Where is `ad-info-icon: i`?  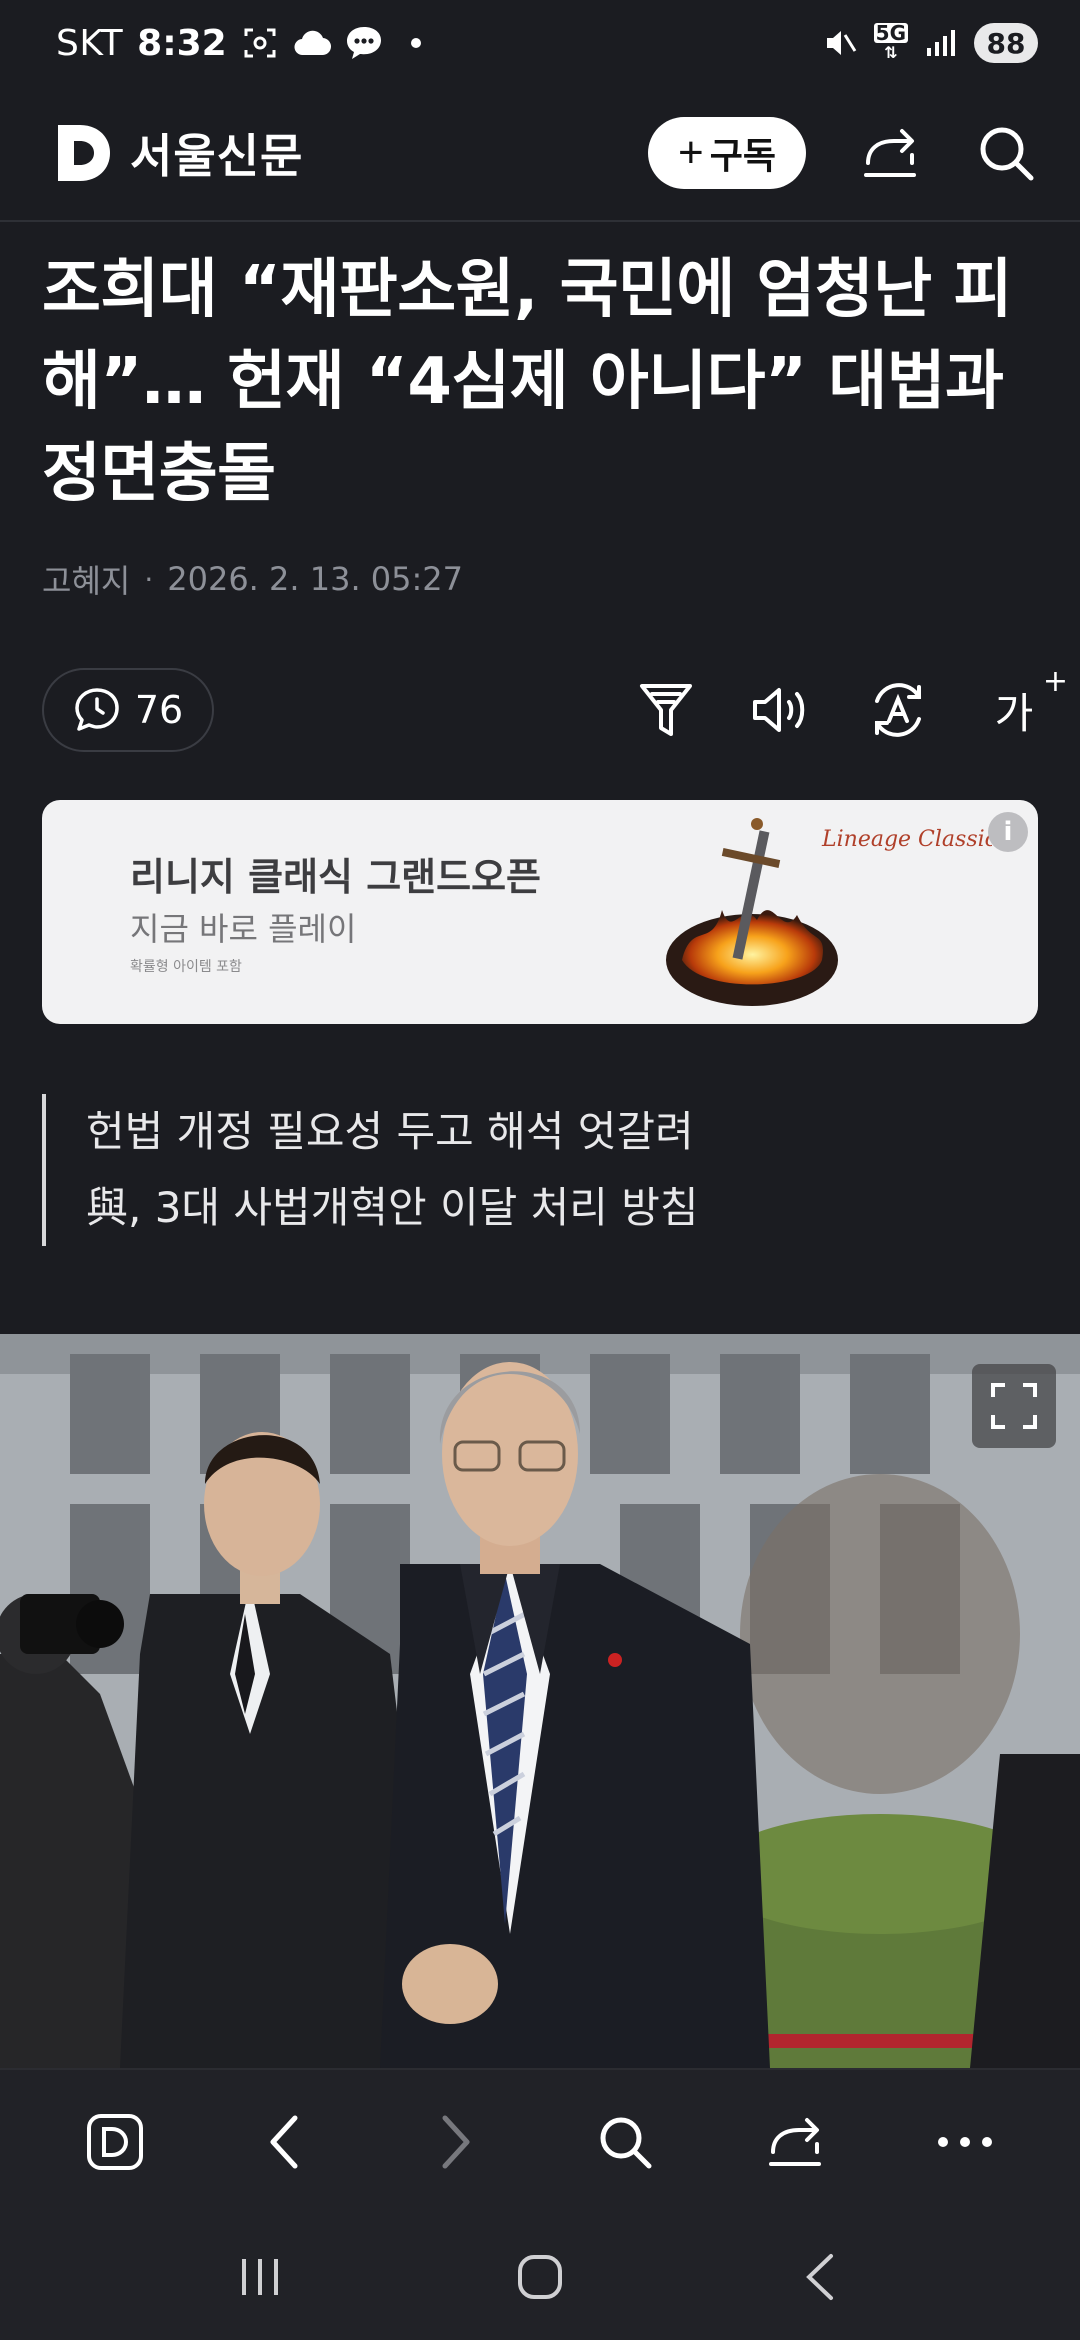
ad-info-icon: i is located at coordinates (1008, 832).